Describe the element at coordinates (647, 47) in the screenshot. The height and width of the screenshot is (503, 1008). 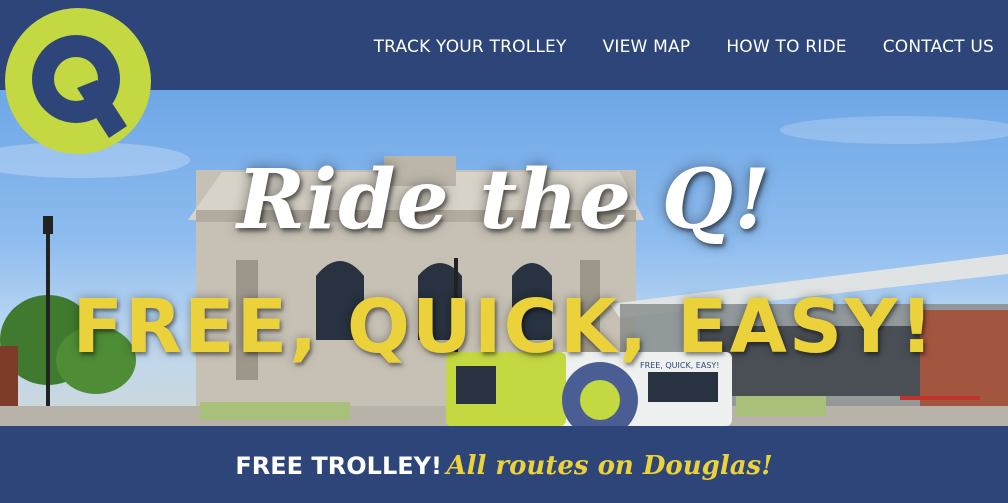
I see `nav-view-map: VIEW MAP` at that location.